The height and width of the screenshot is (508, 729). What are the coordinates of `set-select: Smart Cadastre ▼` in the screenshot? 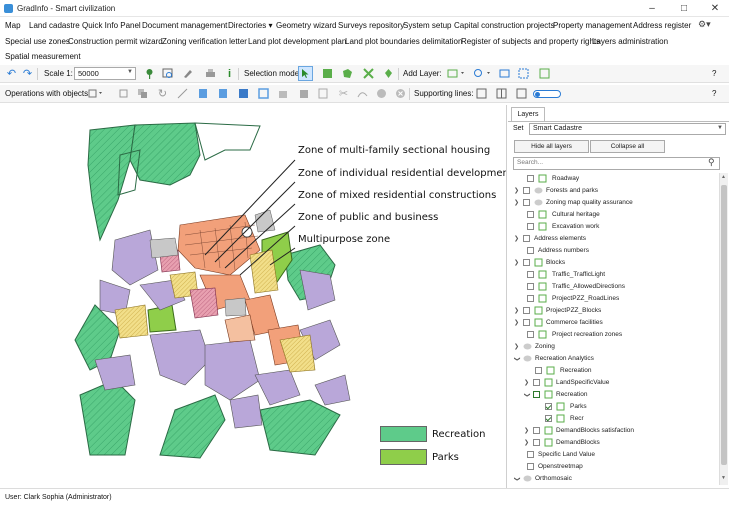 It's located at (627, 129).